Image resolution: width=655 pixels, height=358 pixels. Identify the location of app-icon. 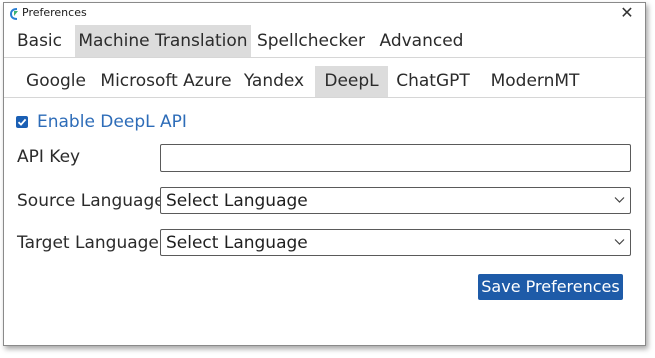
(14, 13).